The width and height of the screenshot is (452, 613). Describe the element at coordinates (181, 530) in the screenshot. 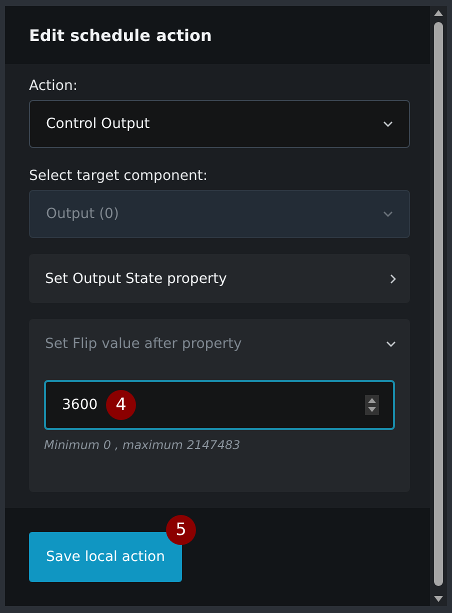

I see `step-badge: 5` at that location.